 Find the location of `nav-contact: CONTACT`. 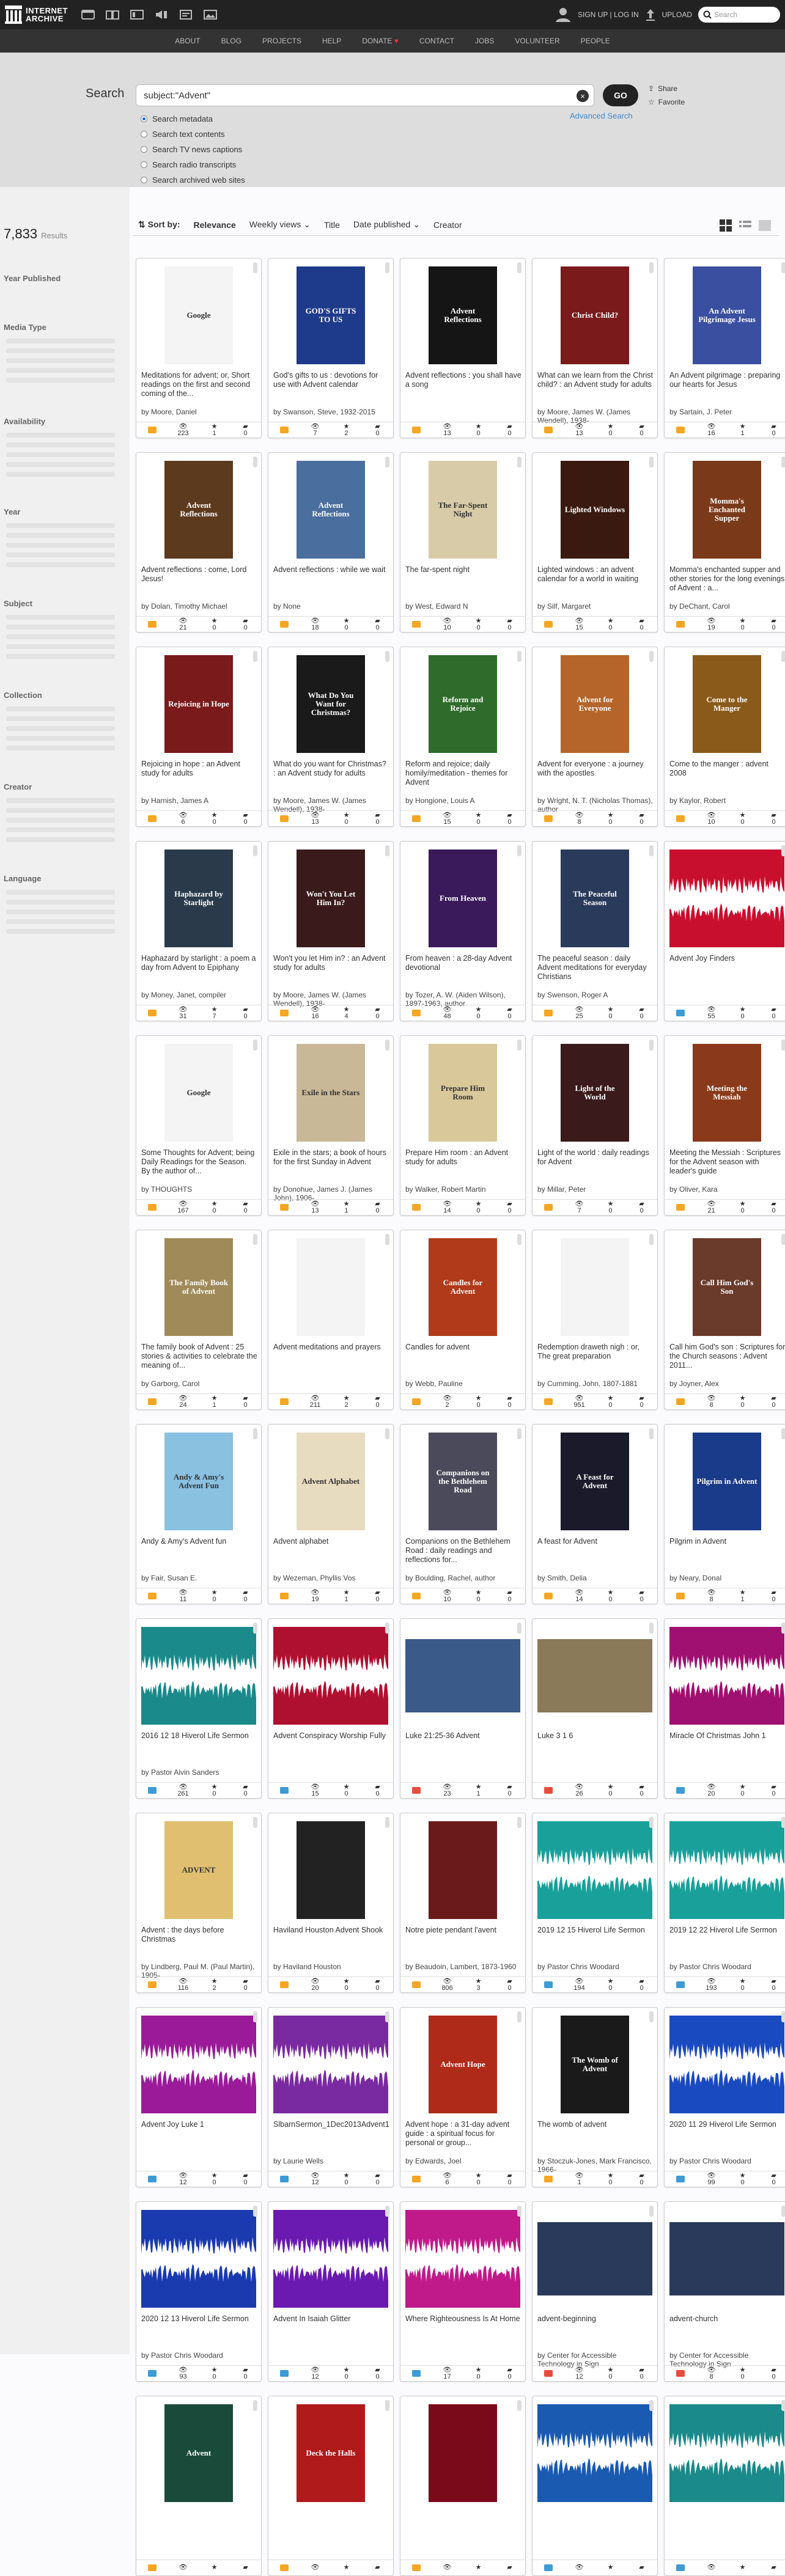

nav-contact: CONTACT is located at coordinates (437, 41).